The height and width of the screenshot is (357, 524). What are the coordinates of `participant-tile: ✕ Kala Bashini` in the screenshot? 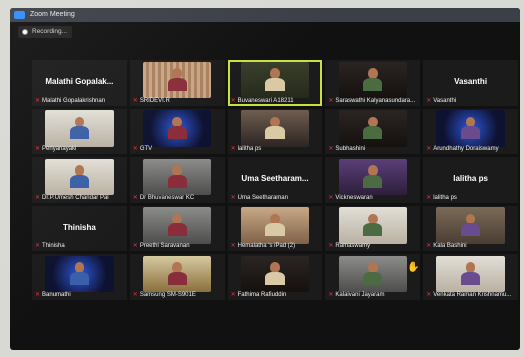 It's located at (470, 228).